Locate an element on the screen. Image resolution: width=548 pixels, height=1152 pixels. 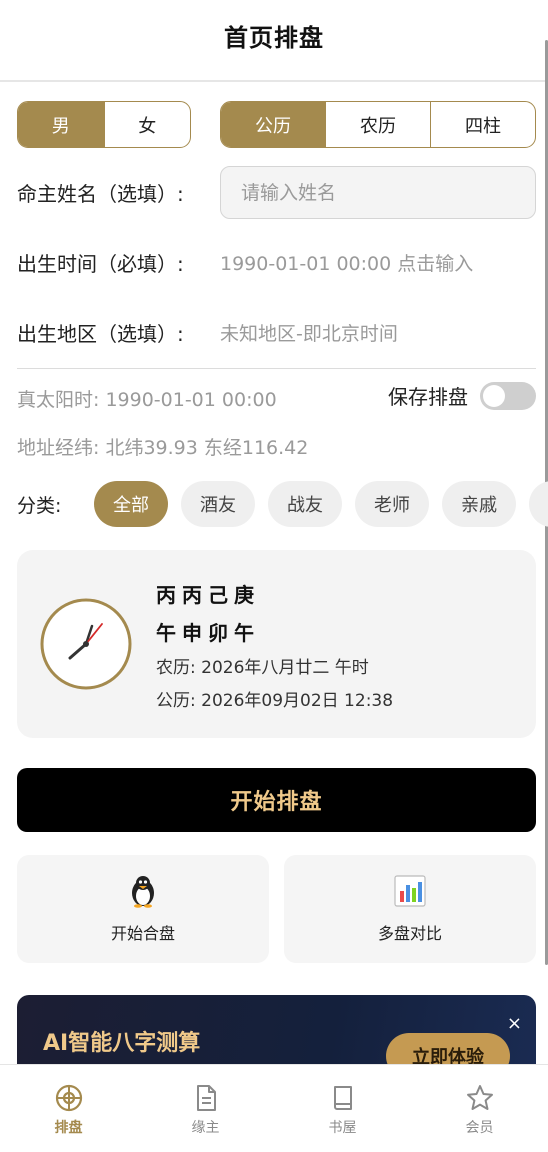
start-chart-button: 开始排盘 is located at coordinates (276, 800).